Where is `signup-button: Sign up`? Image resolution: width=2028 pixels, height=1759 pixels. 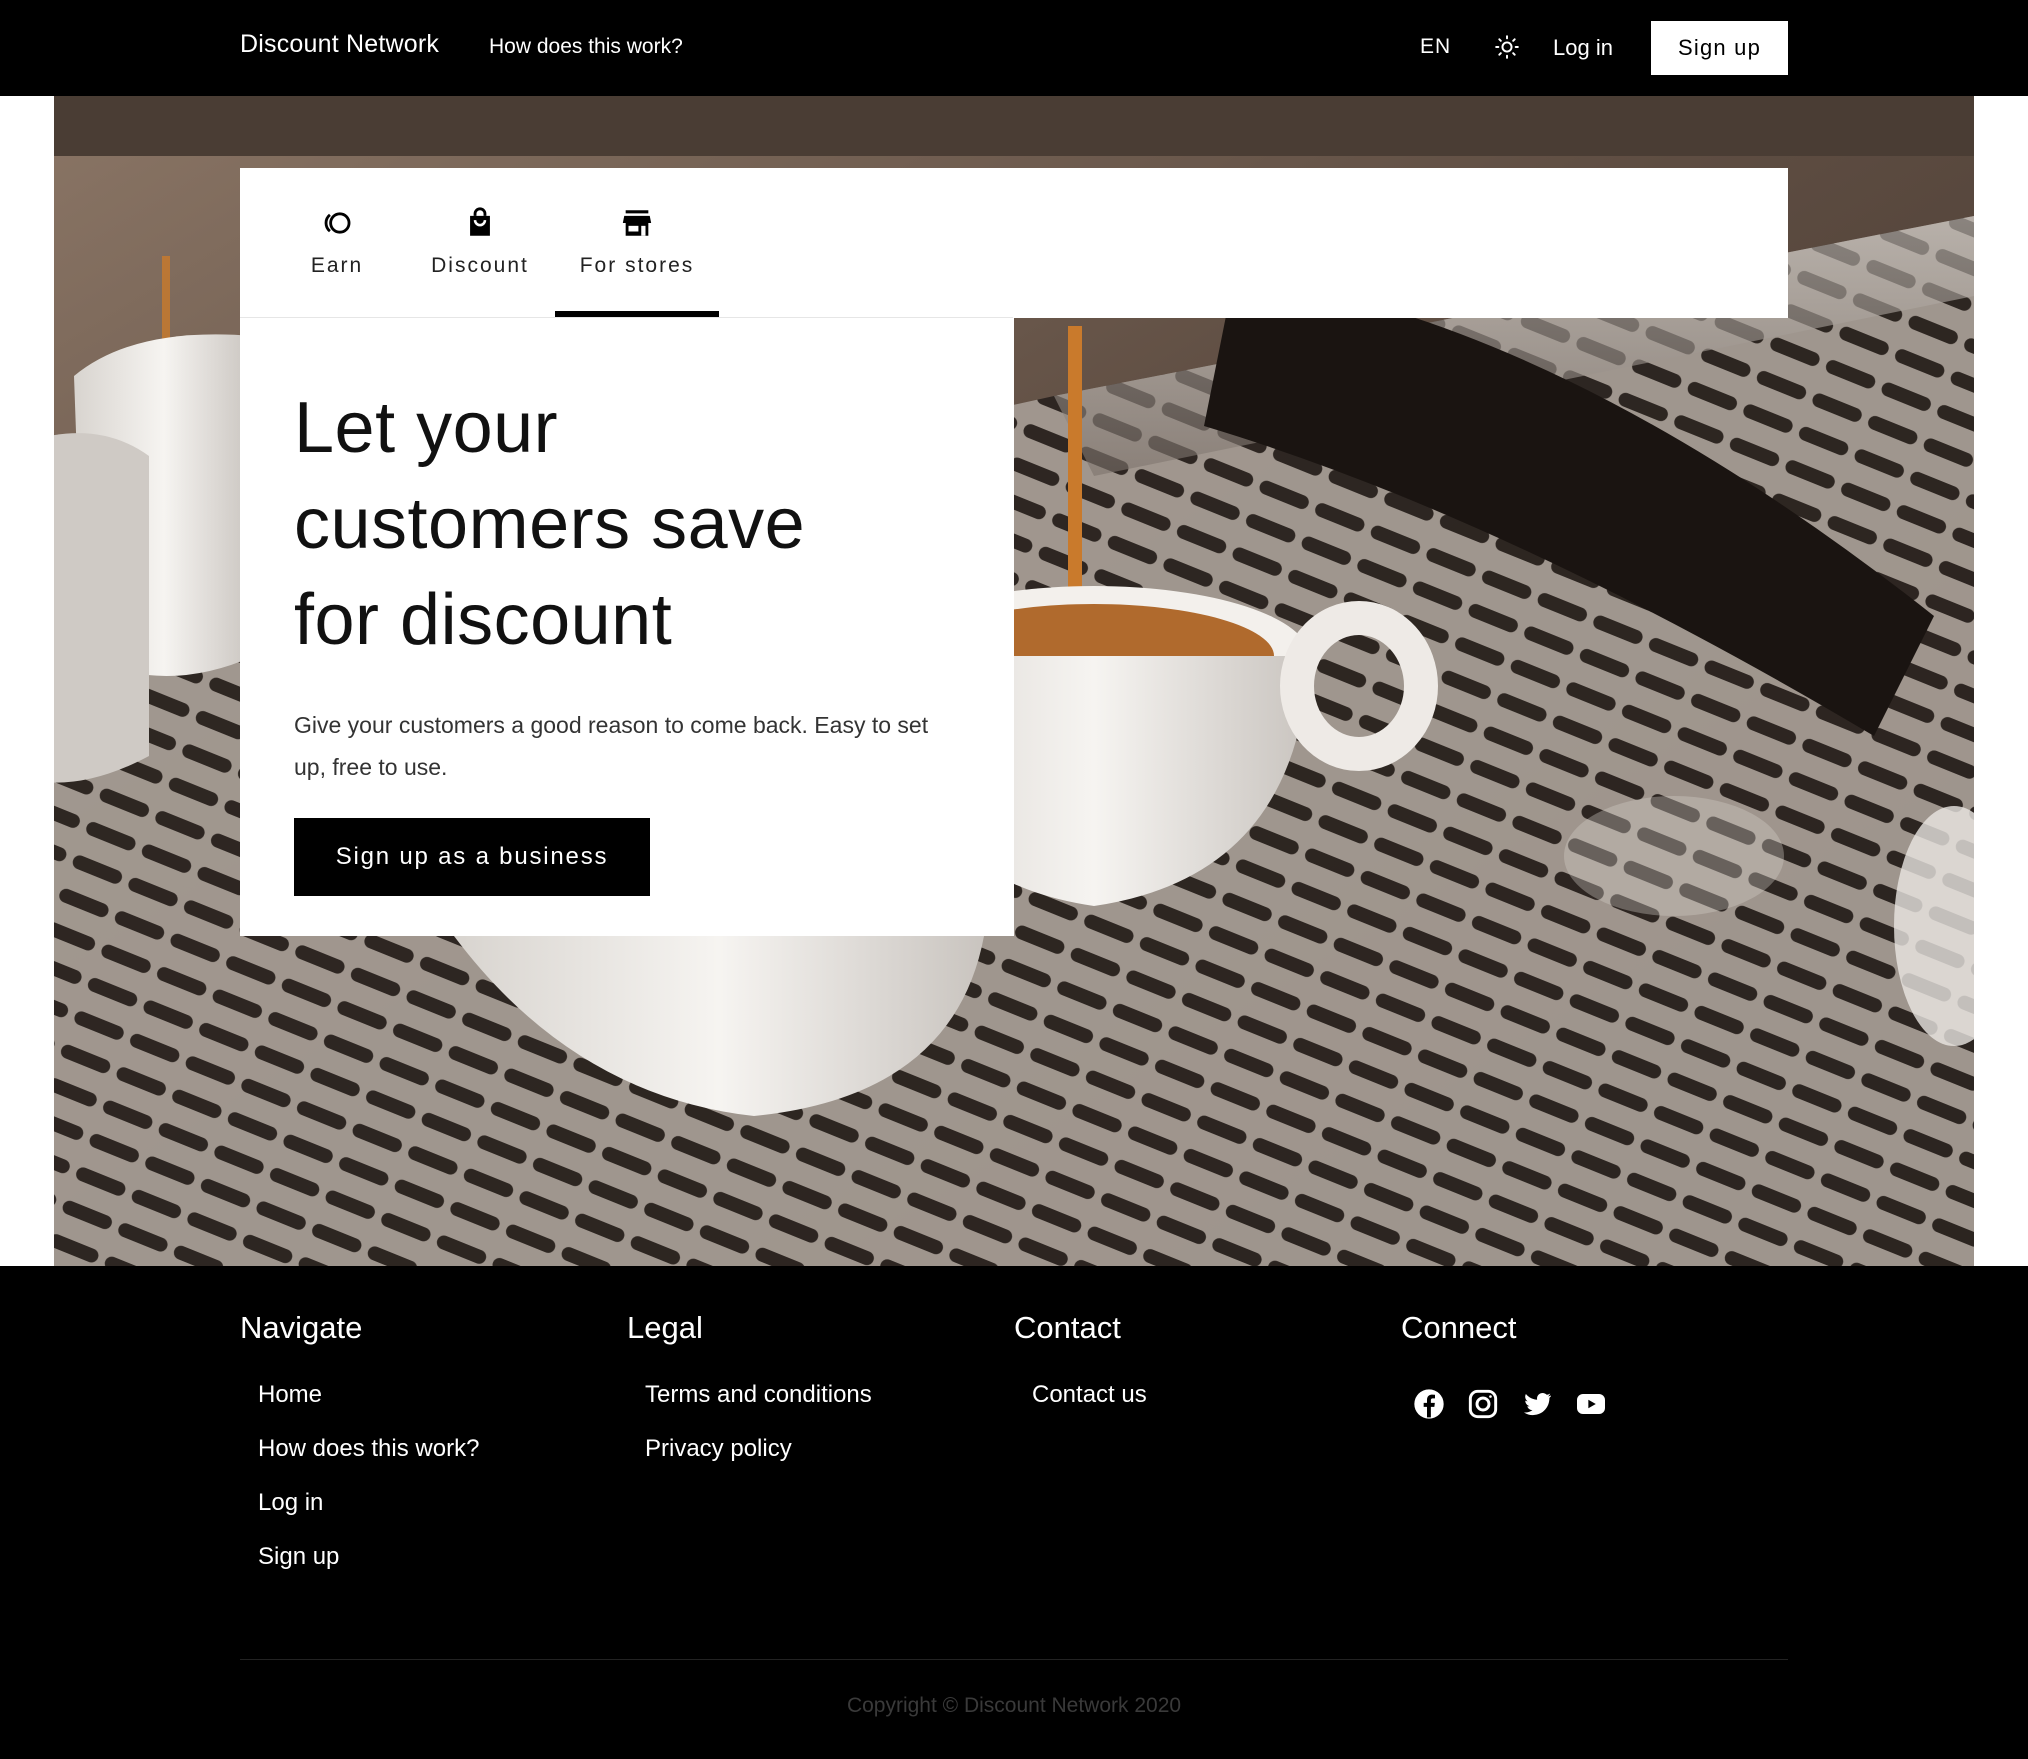 signup-button: Sign up is located at coordinates (1719, 48).